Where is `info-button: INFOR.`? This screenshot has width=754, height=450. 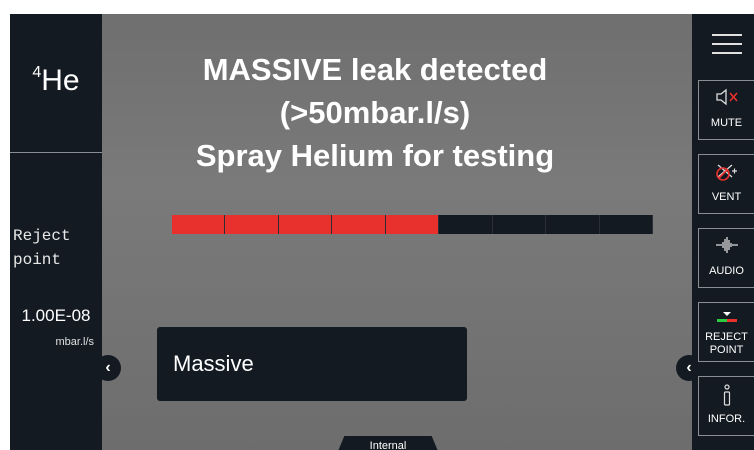 info-button: INFOR. is located at coordinates (726, 406).